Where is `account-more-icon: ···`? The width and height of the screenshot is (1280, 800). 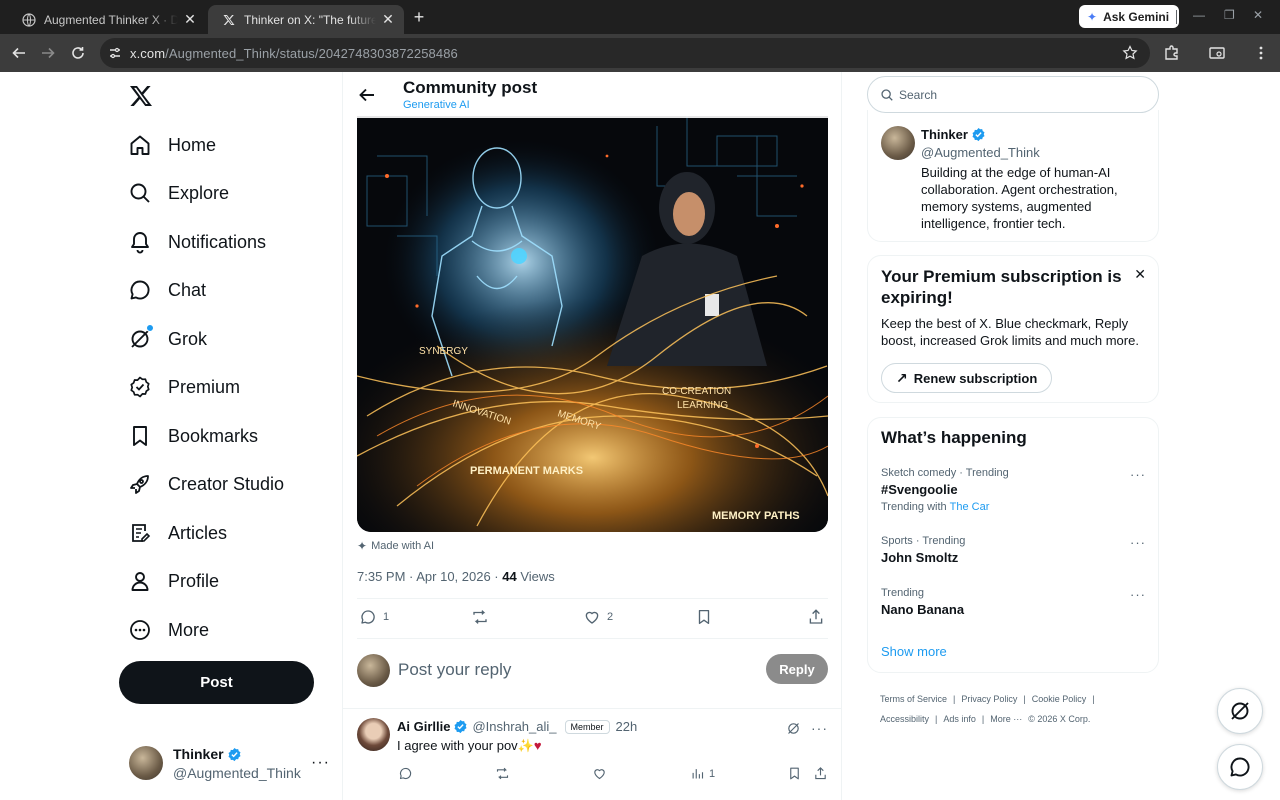
account-more-icon: ··· is located at coordinates (320, 763).